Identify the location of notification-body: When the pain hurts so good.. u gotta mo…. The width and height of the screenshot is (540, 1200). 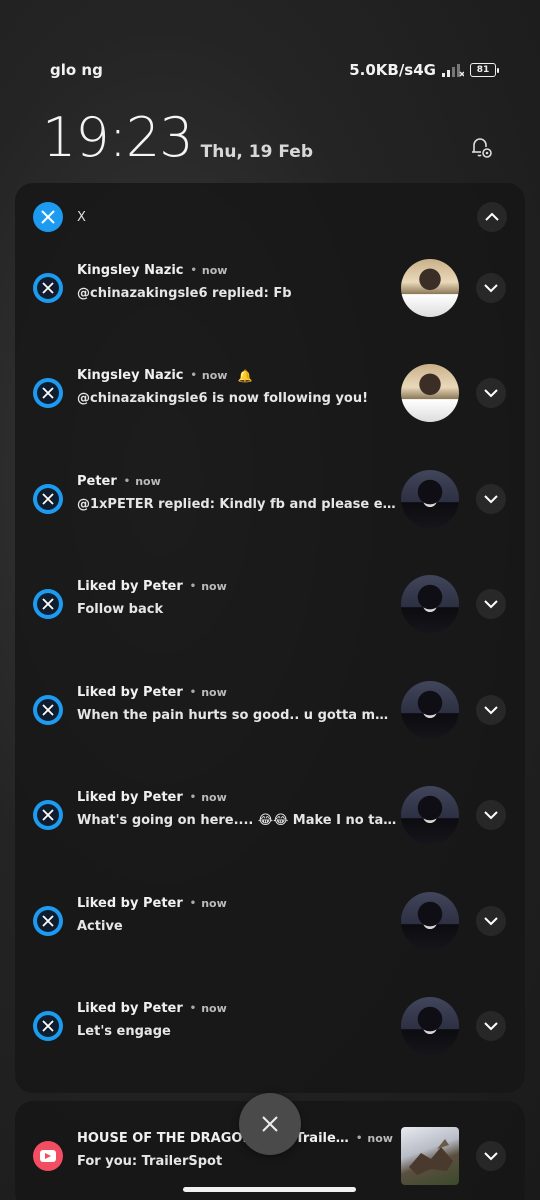
(237, 715).